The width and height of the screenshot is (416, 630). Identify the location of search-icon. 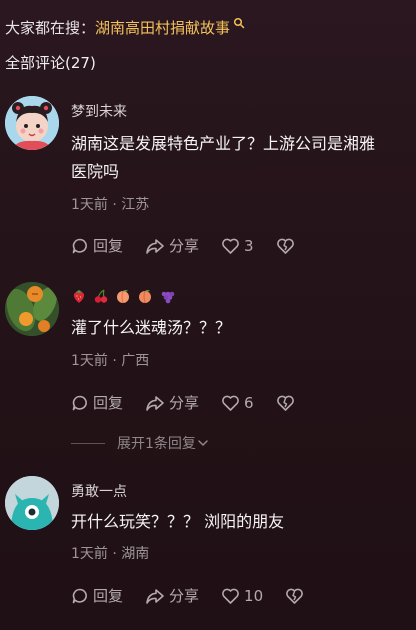
(239, 23).